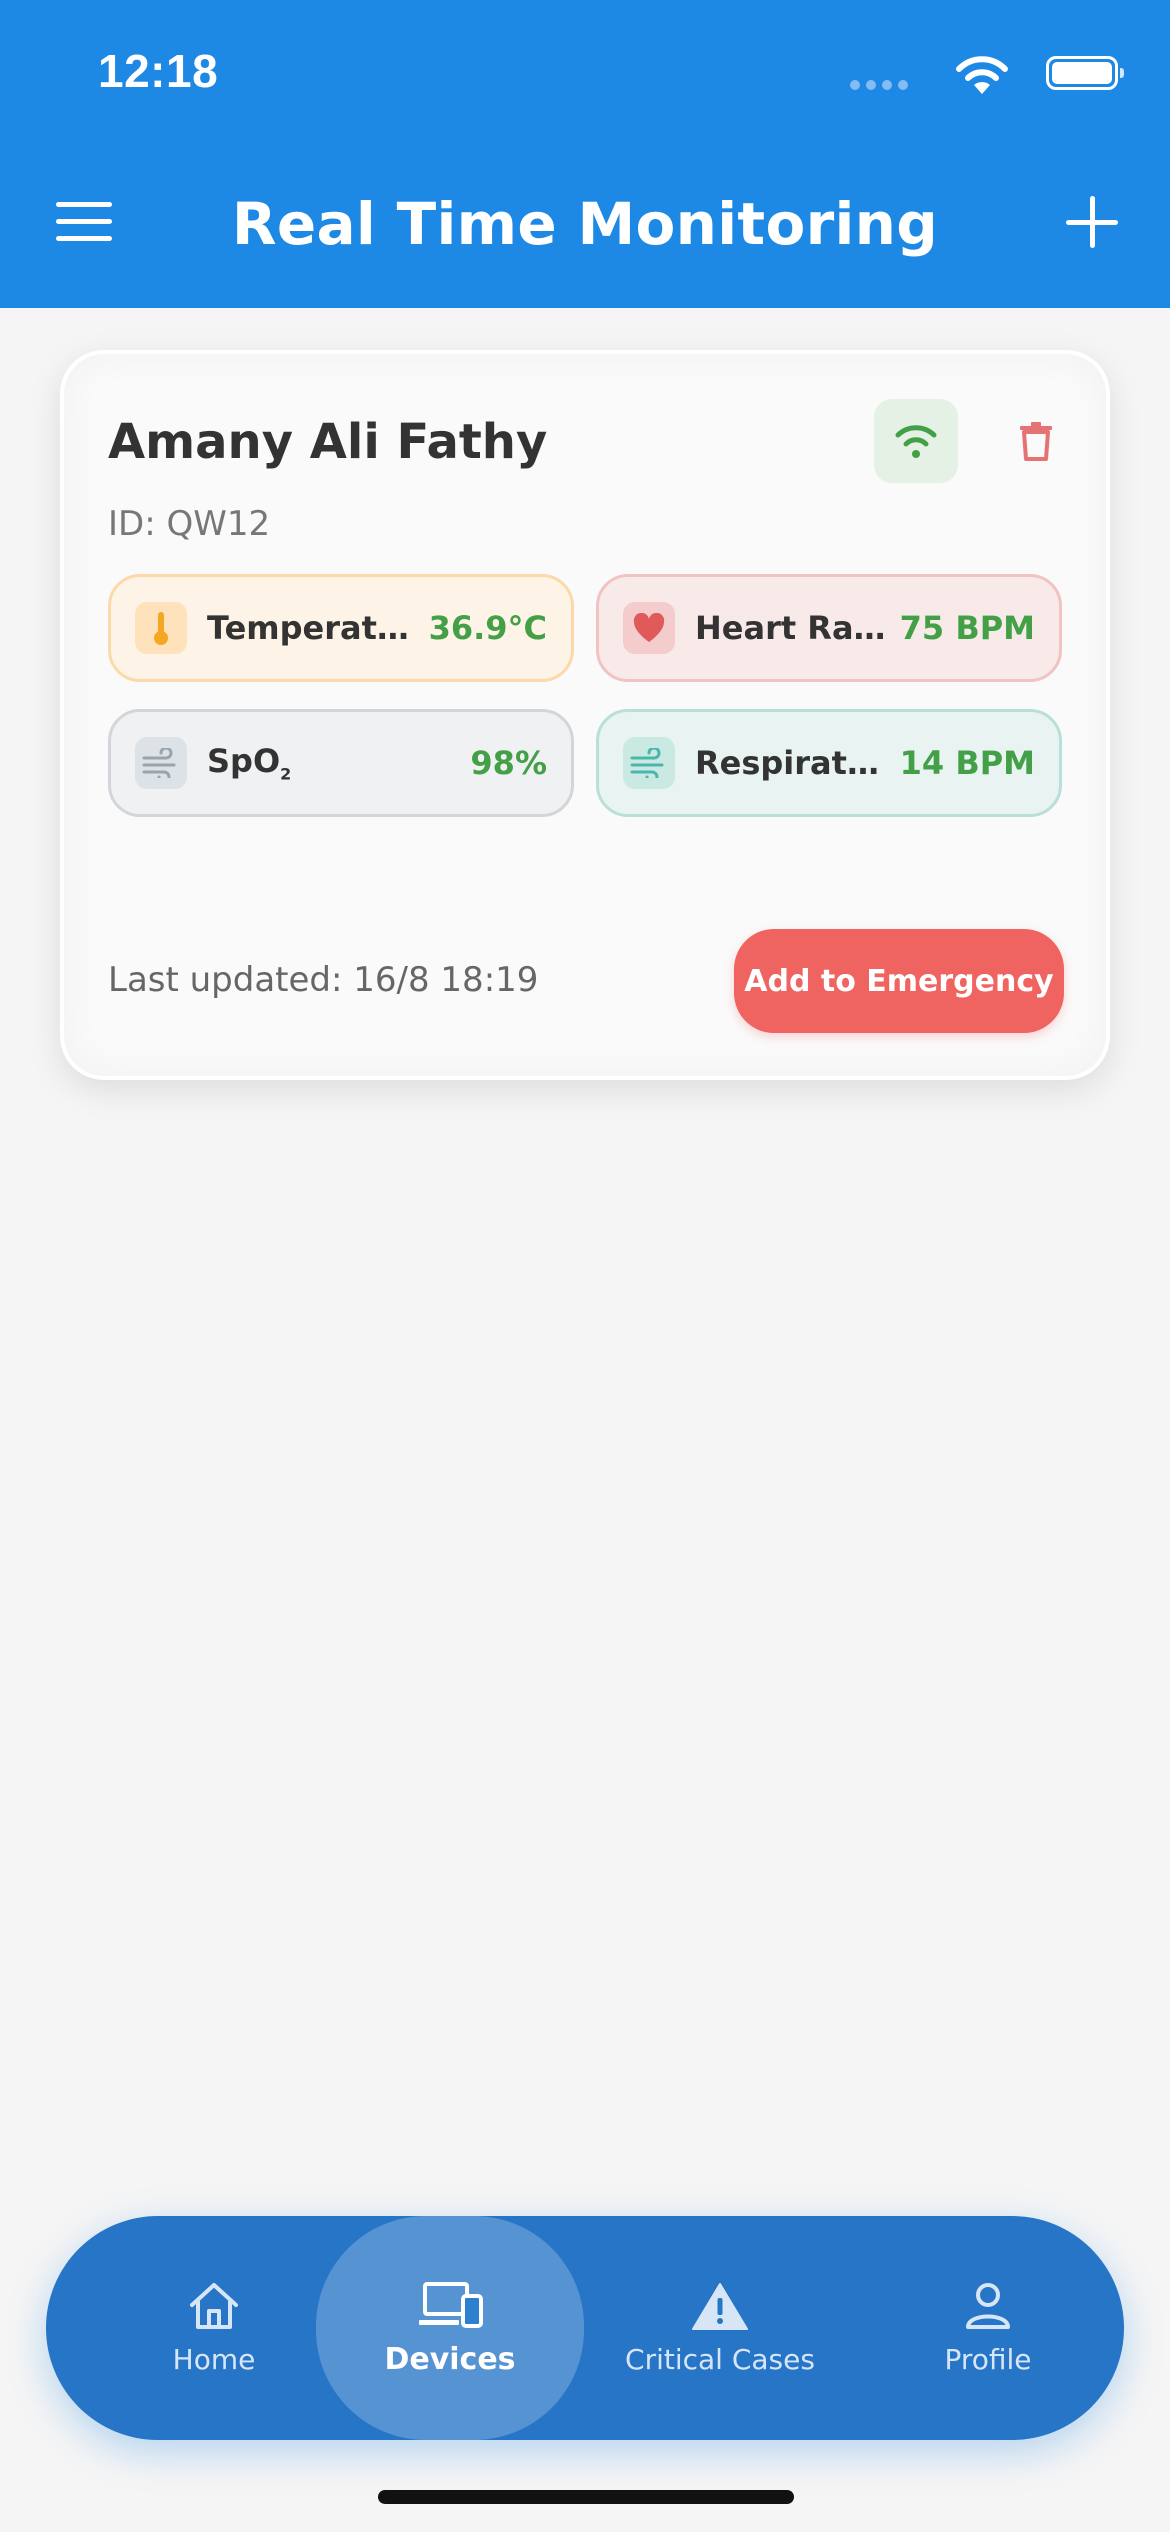 This screenshot has width=1170, height=2532. I want to click on wifi-status-icon, so click(982, 75).